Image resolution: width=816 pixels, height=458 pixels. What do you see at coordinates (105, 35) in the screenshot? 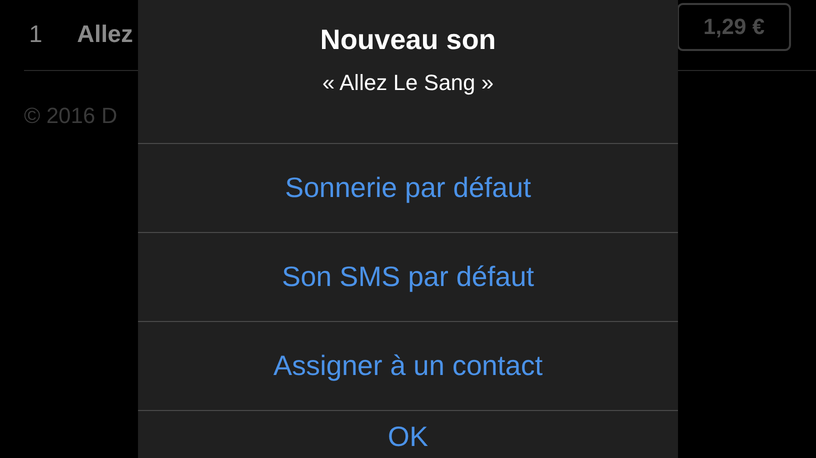
I see `track-title: Allez` at bounding box center [105, 35].